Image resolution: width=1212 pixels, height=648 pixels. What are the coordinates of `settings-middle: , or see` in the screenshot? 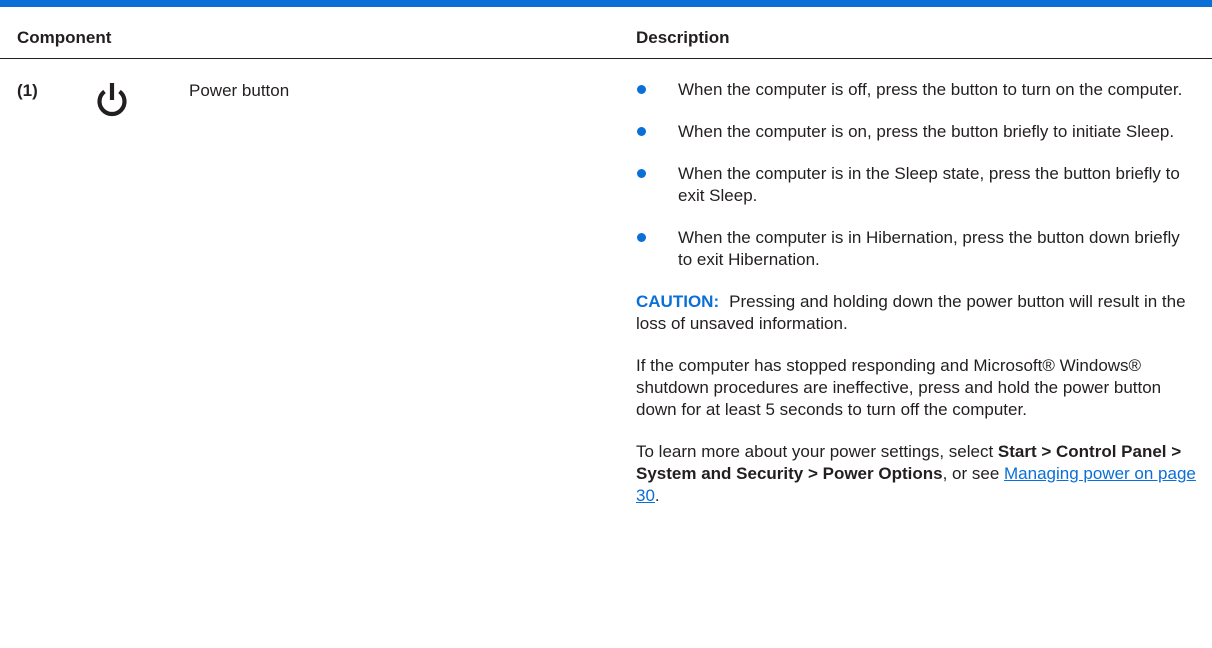 It's located at (973, 473).